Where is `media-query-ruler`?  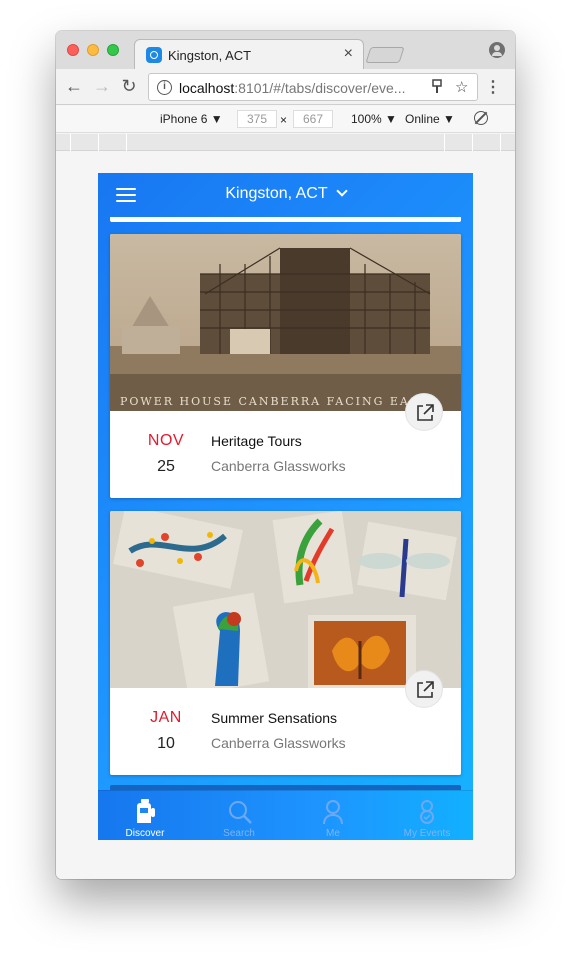 media-query-ruler is located at coordinates (285, 142).